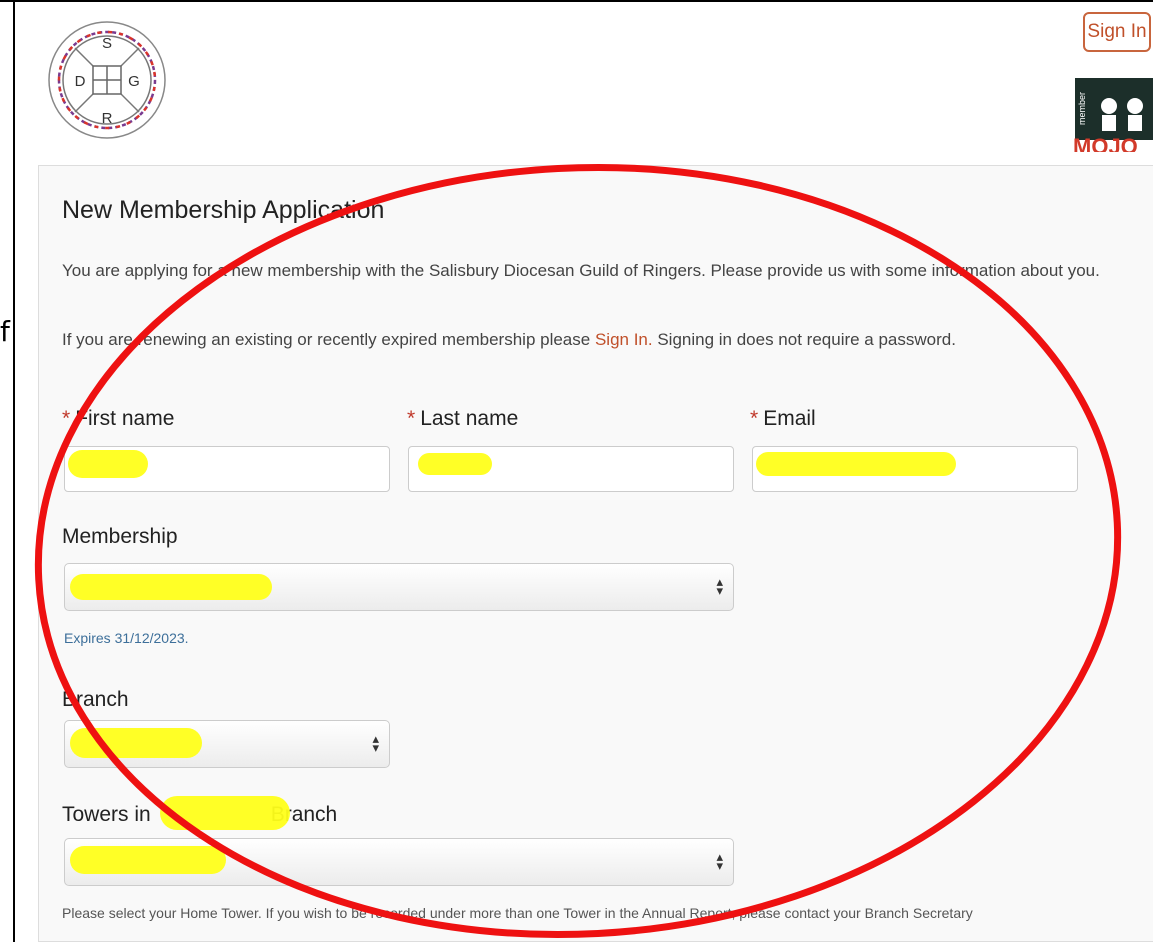  I want to click on towers-label-prefix: Towers in, so click(106, 814).